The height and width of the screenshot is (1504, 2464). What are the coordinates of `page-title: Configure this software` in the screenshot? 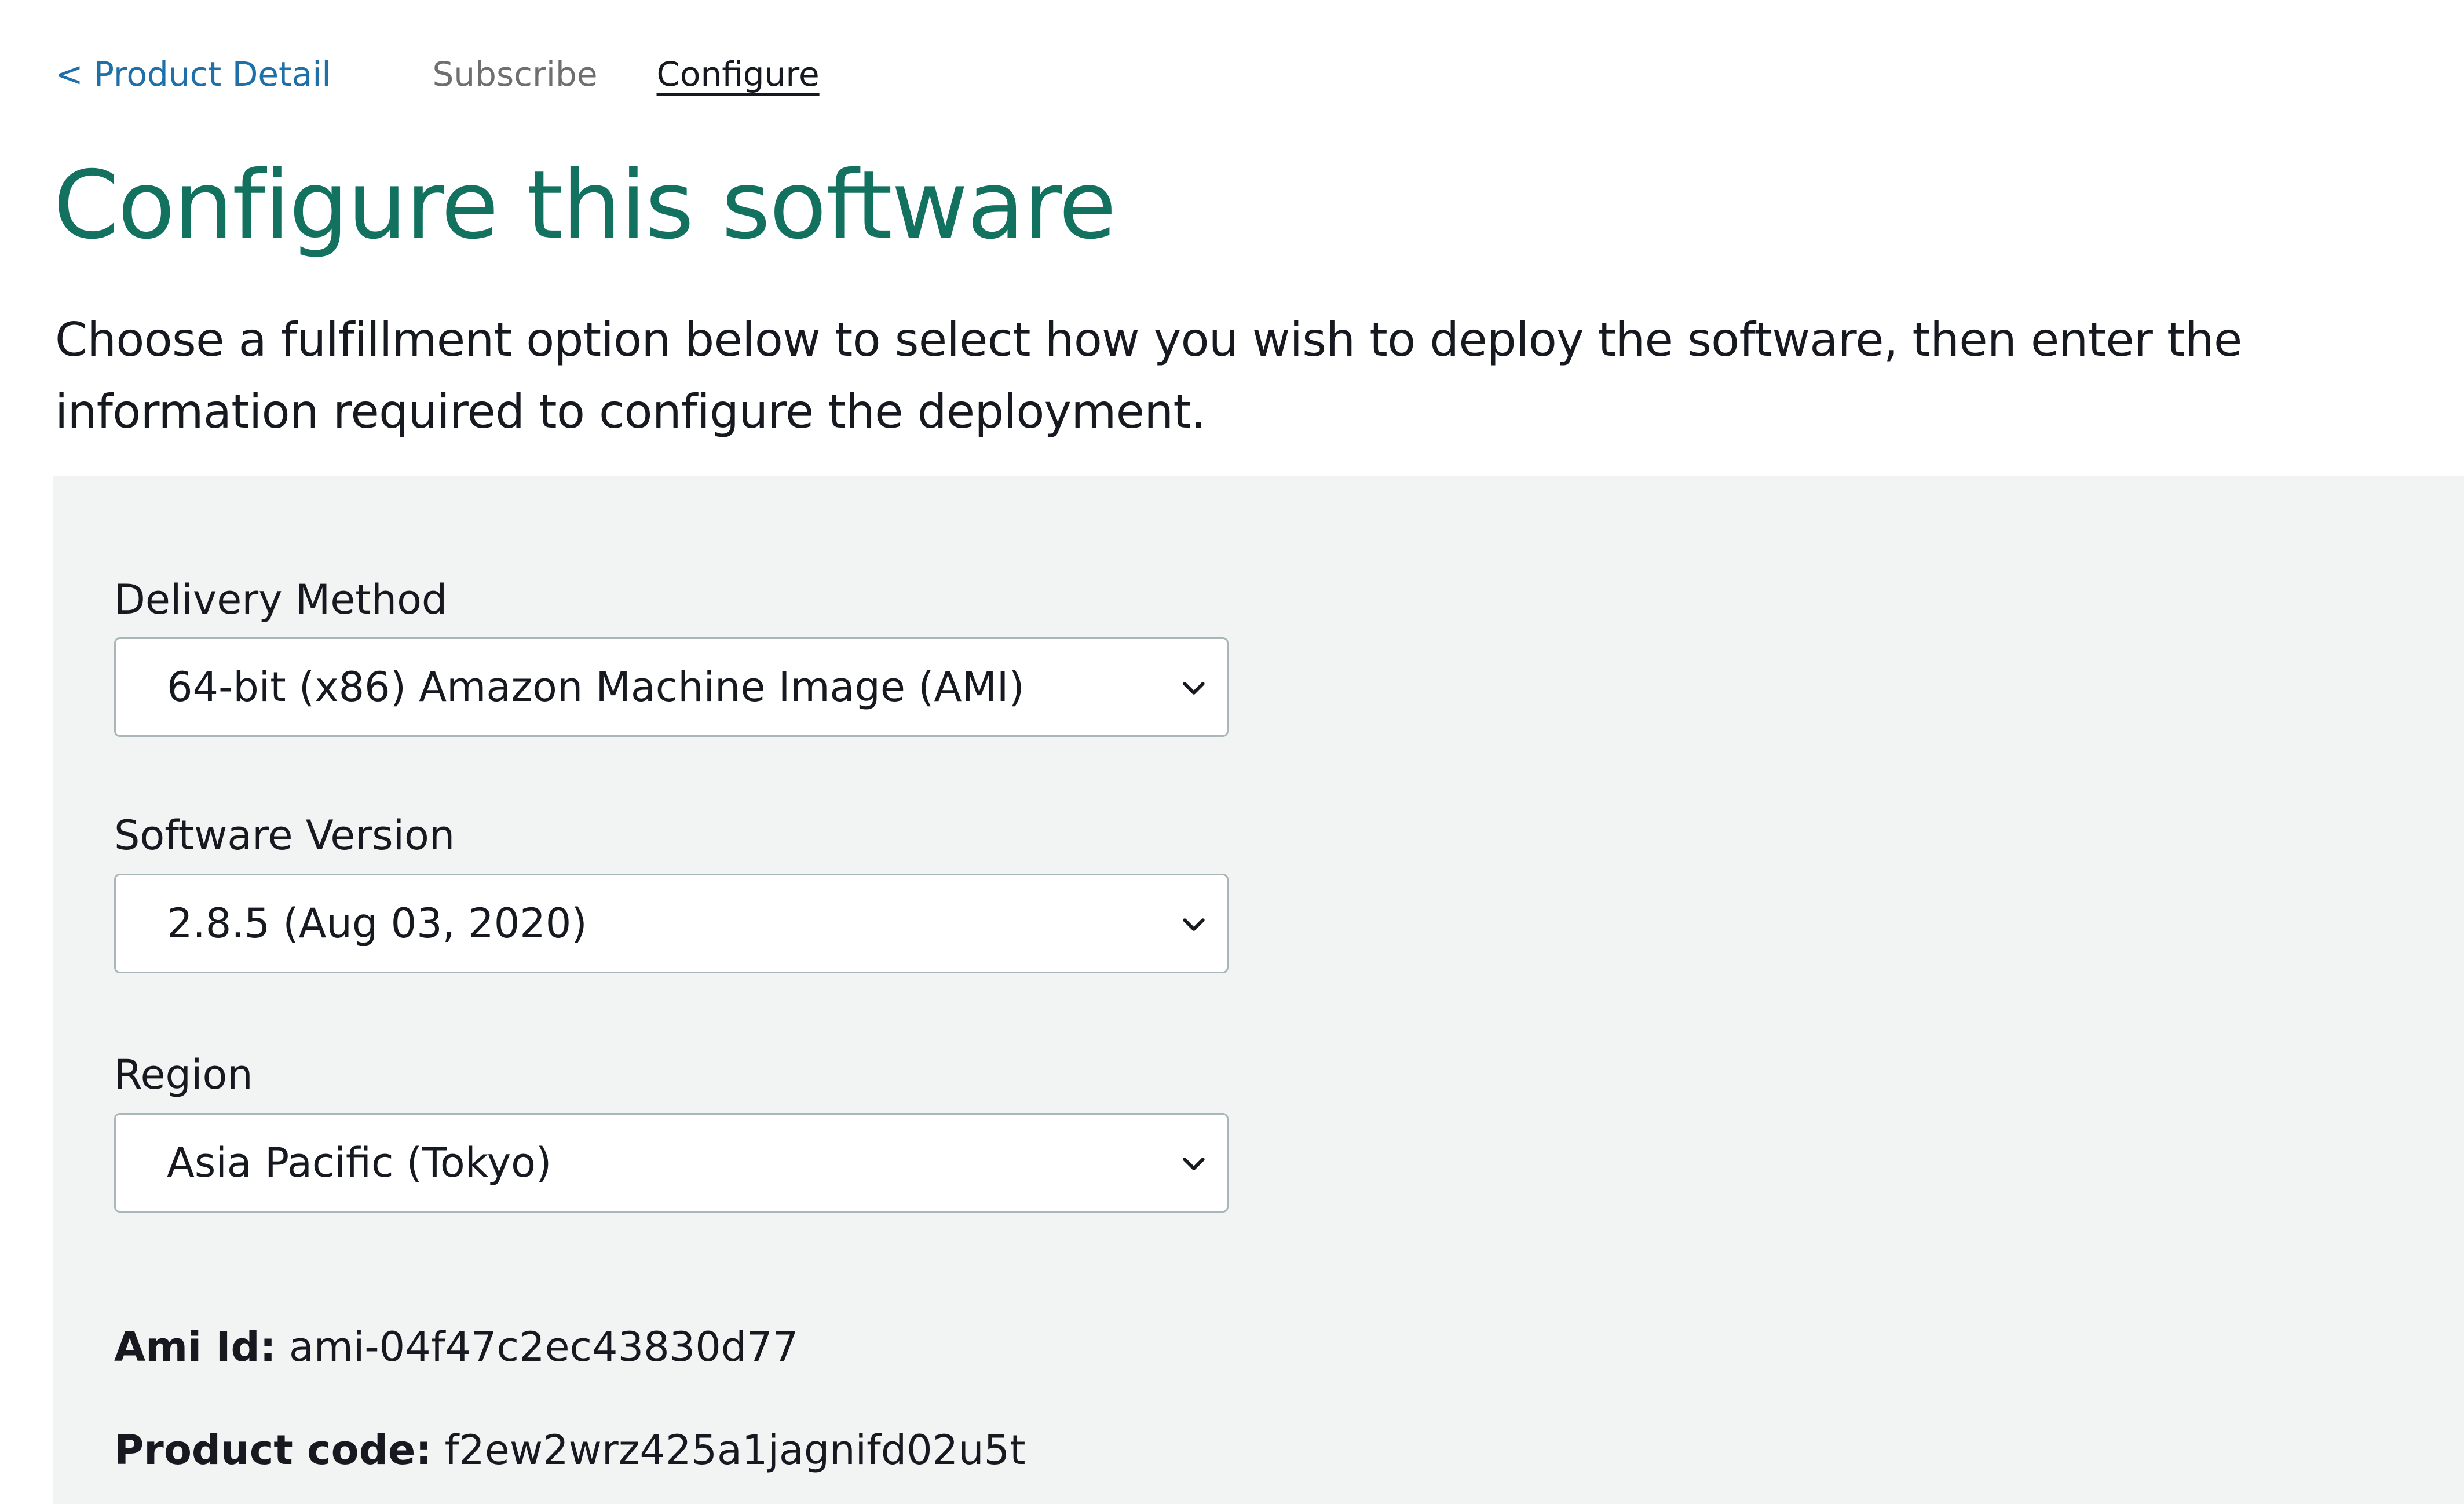 It's located at (584, 205).